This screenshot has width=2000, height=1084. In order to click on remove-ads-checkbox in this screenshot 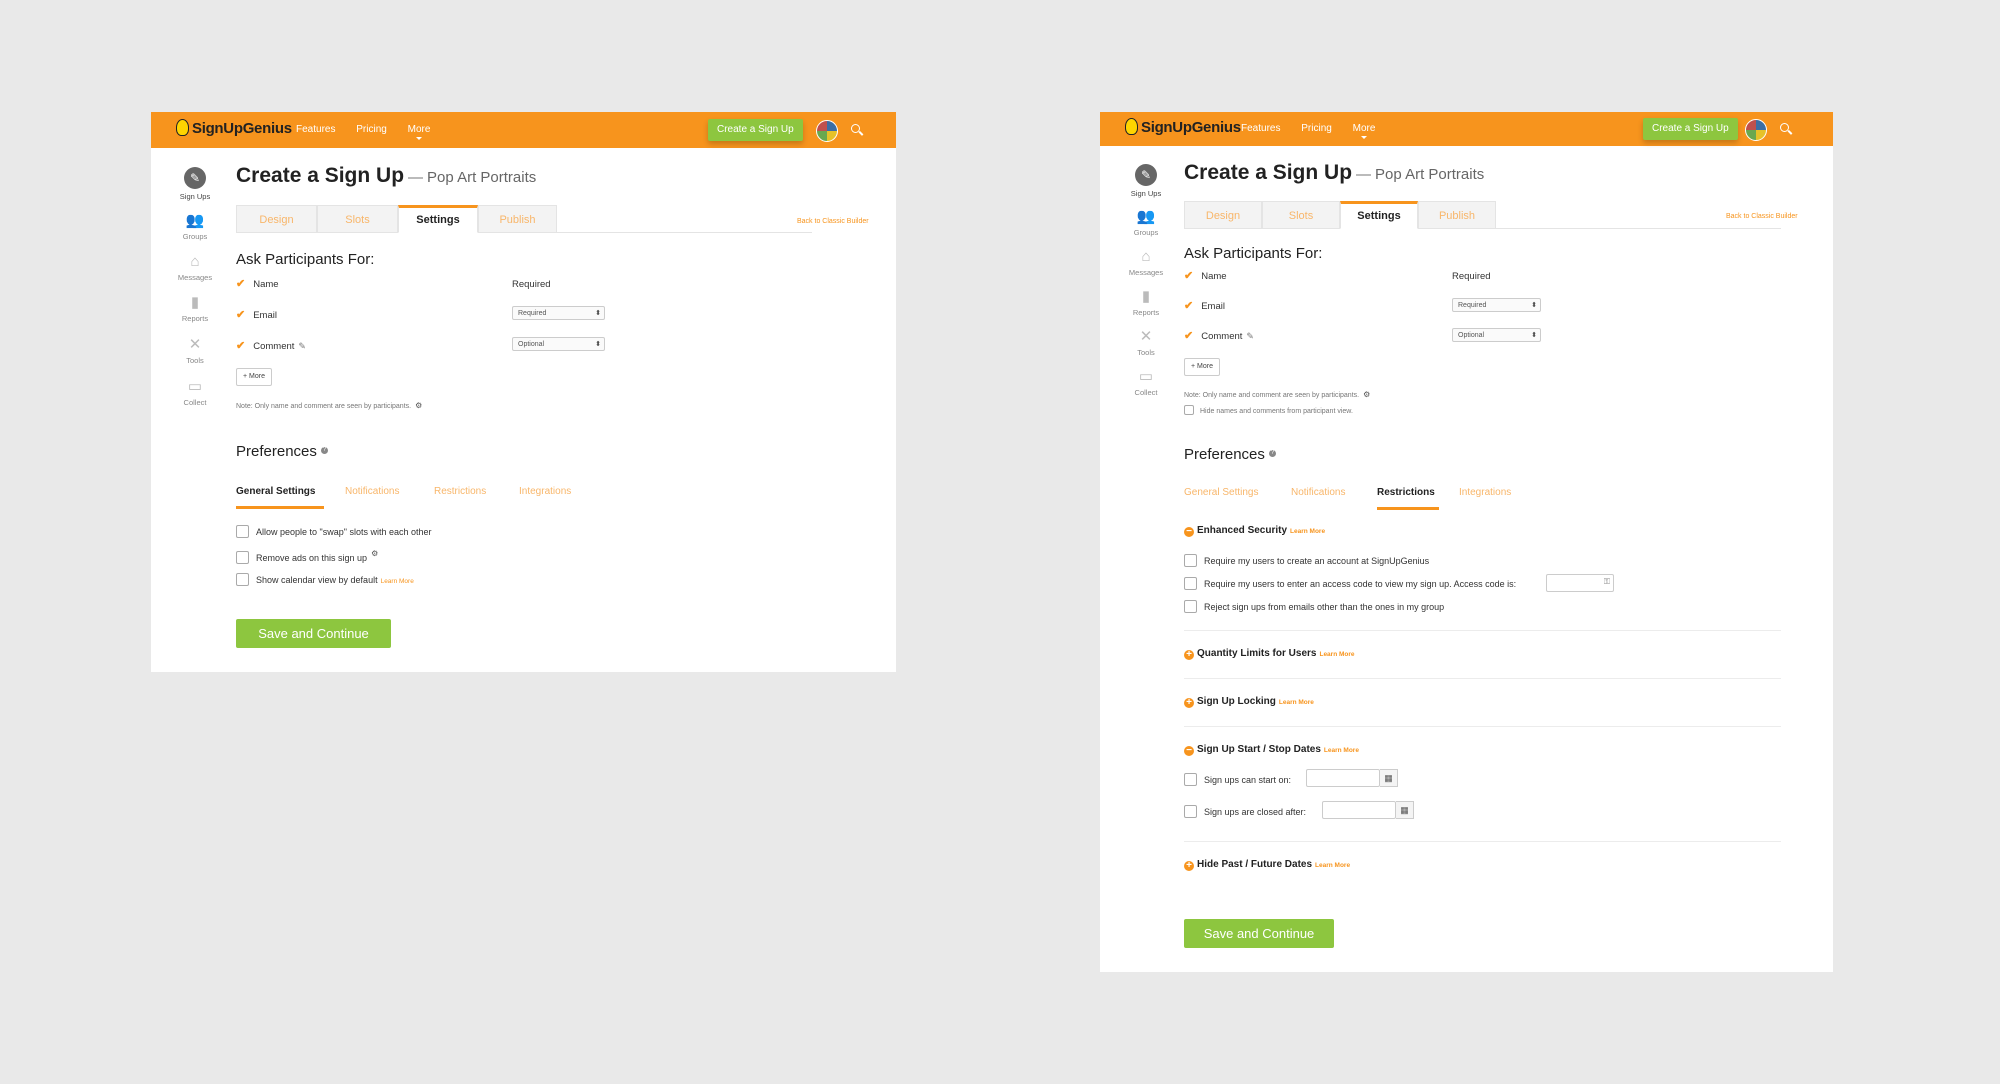, I will do `click(242, 557)`.